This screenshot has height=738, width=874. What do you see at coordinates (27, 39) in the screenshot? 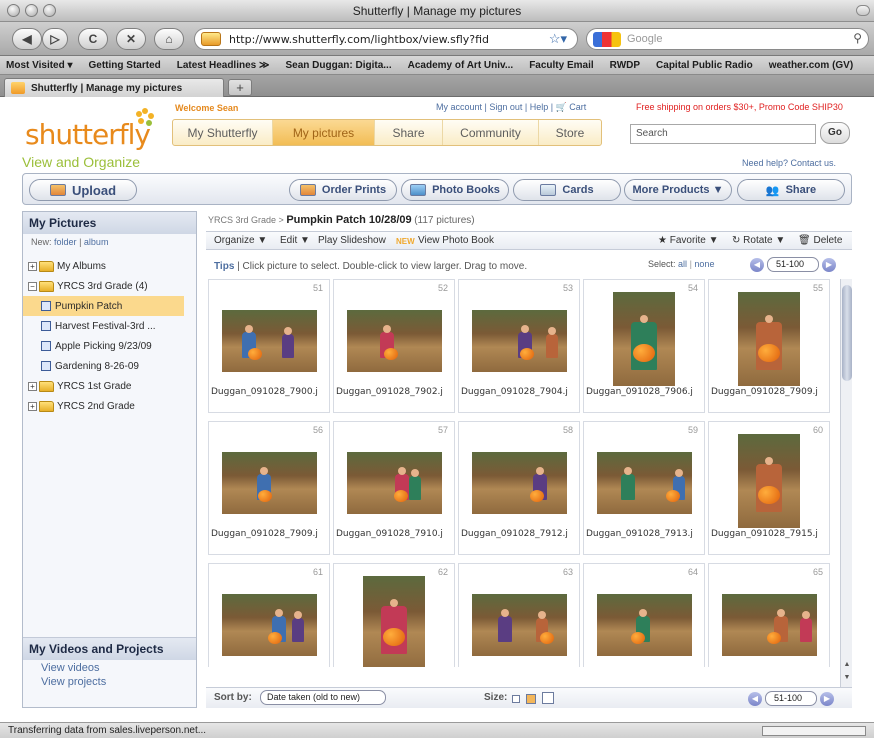
I see `back-button: ◀` at bounding box center [27, 39].